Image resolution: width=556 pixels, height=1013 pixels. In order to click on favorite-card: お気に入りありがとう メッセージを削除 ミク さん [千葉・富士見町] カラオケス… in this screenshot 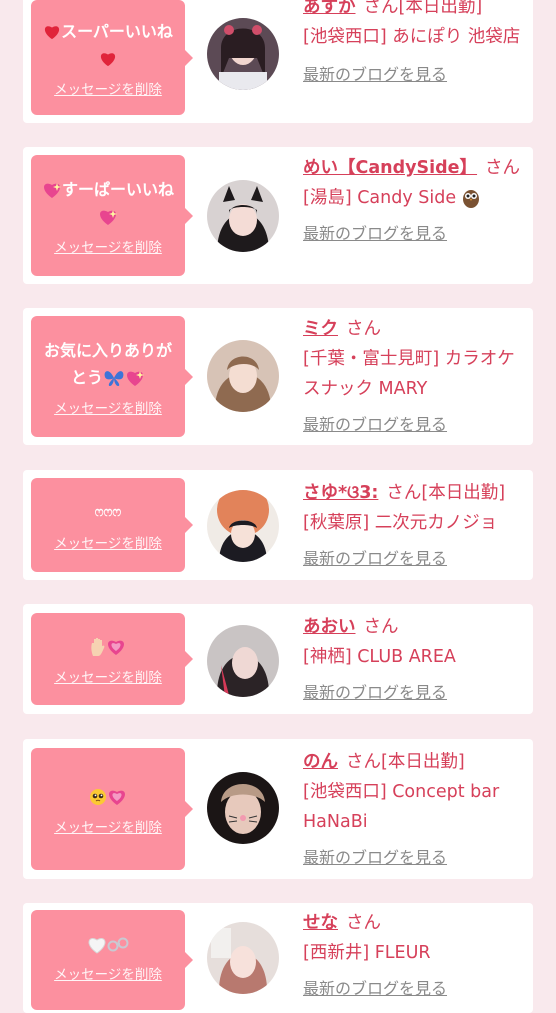, I will do `click(278, 376)`.